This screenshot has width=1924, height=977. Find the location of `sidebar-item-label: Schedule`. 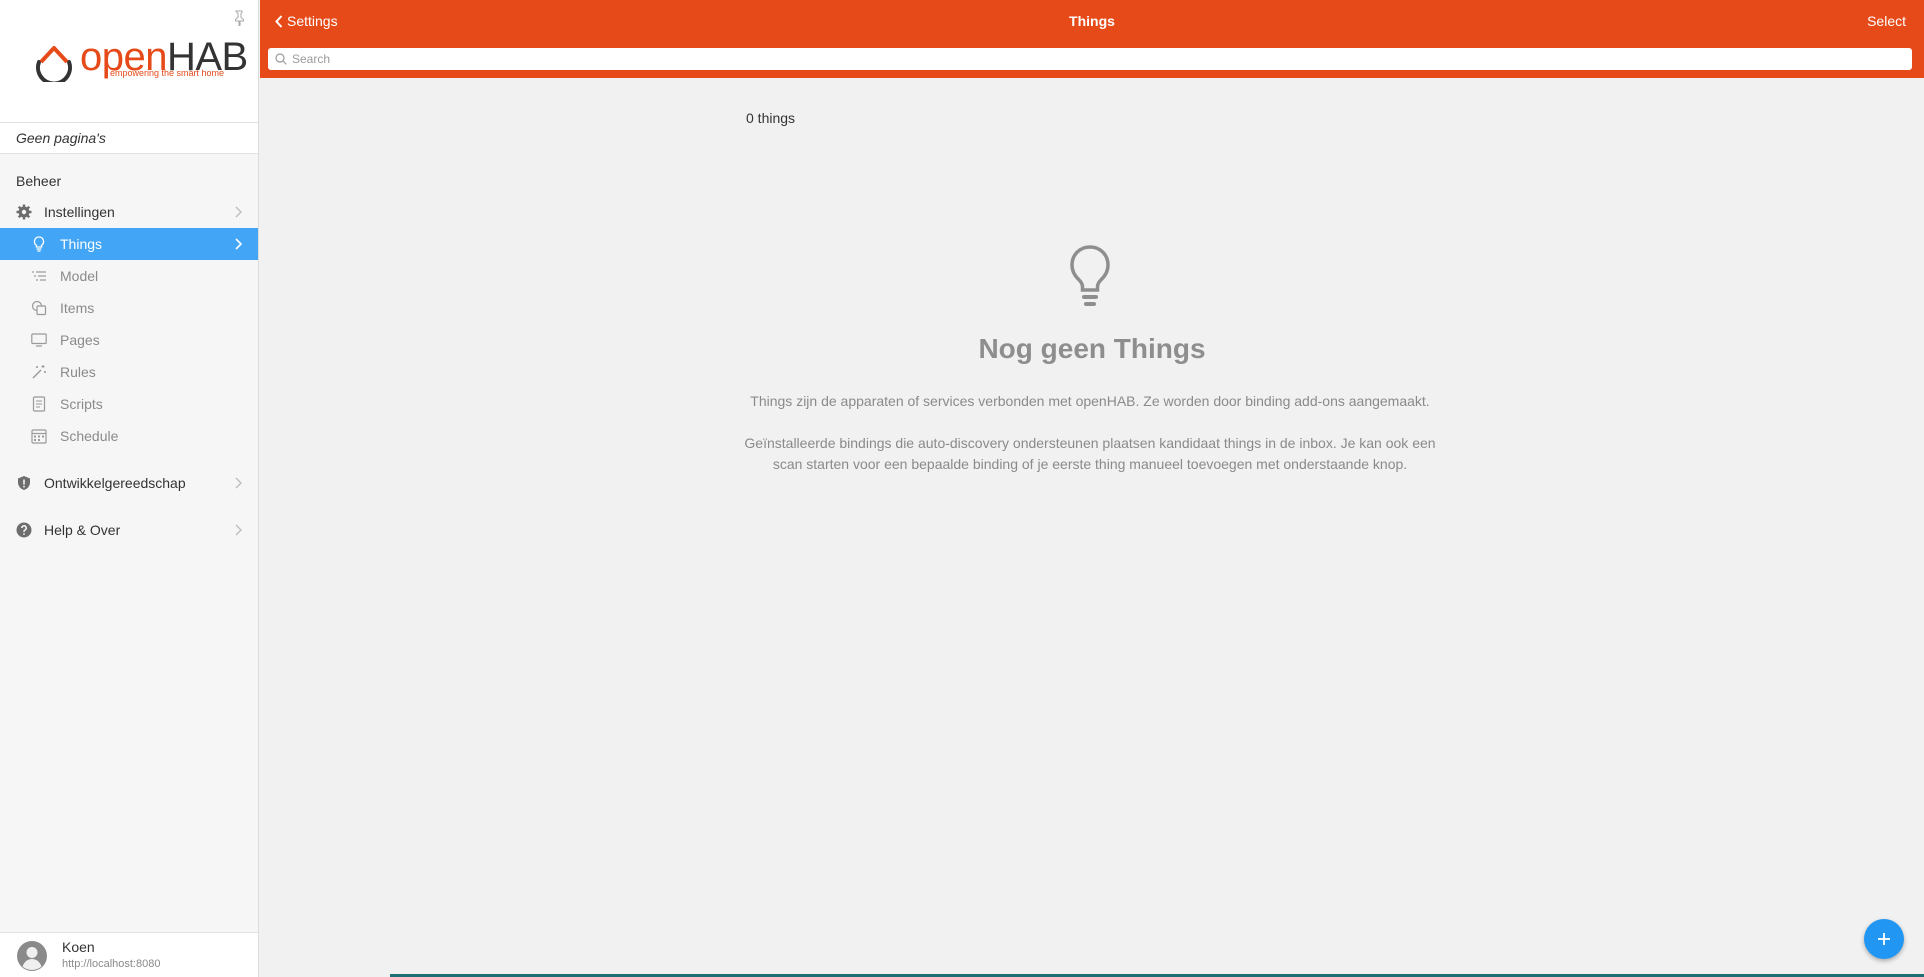

sidebar-item-label: Schedule is located at coordinates (89, 436).